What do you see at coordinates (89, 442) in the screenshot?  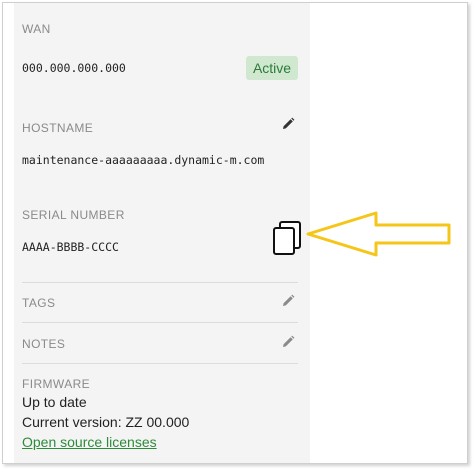 I see `open-source-licenses-link: Open source licenses` at bounding box center [89, 442].